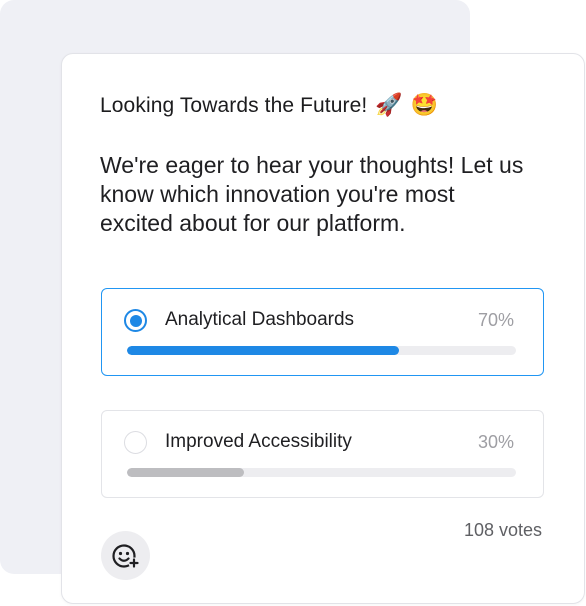 This screenshot has height=606, width=586. What do you see at coordinates (260, 319) in the screenshot?
I see `option-label: Analytical Dashboards` at bounding box center [260, 319].